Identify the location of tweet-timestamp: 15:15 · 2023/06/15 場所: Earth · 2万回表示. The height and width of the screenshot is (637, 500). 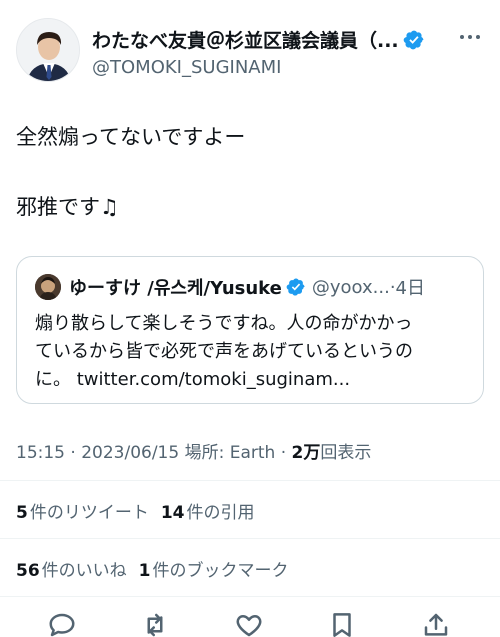
(193, 450).